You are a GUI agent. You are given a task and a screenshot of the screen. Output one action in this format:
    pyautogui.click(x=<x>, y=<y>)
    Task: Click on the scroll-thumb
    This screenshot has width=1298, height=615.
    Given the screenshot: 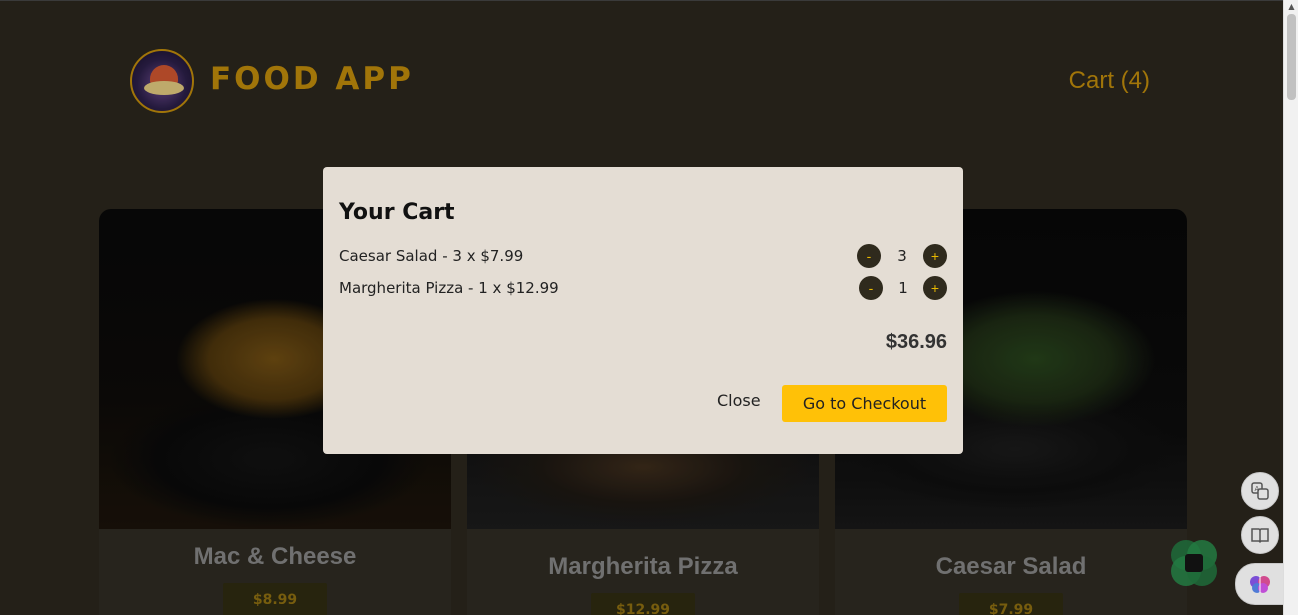 What is the action you would take?
    pyautogui.click(x=1291, y=57)
    